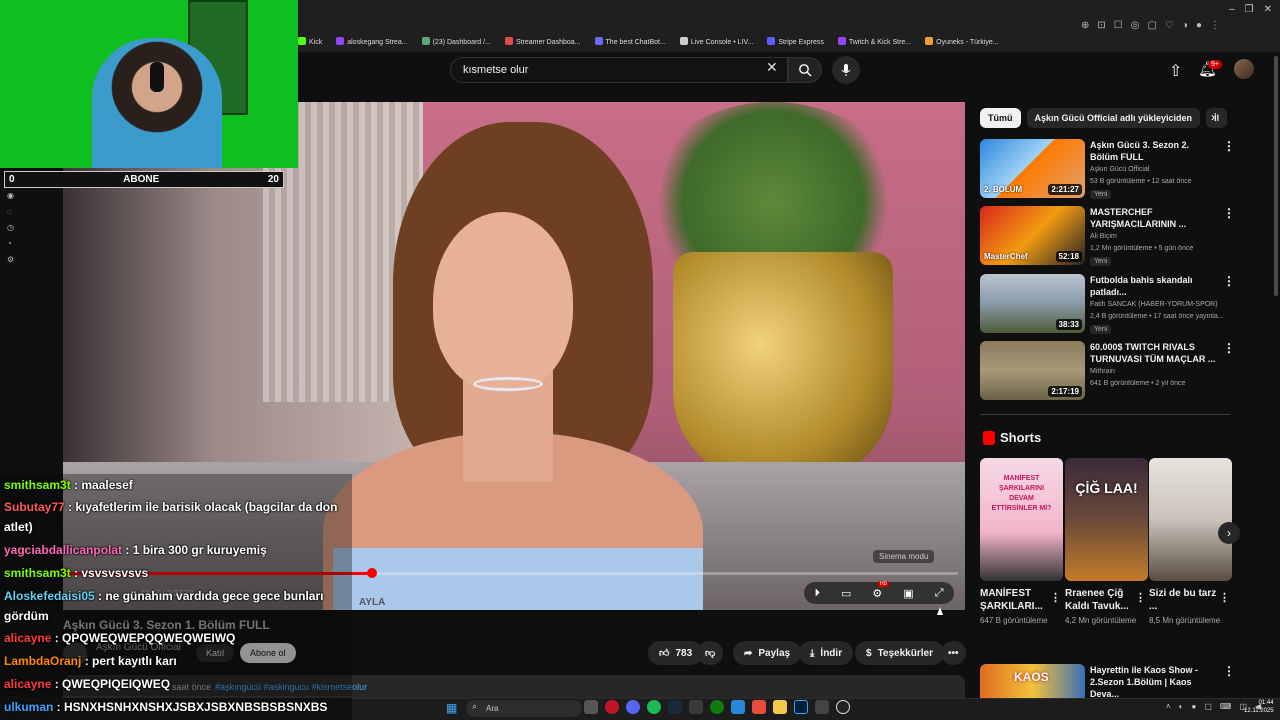 This screenshot has width=1280, height=720. I want to click on like-button: 👍︎ 783, so click(676, 653).